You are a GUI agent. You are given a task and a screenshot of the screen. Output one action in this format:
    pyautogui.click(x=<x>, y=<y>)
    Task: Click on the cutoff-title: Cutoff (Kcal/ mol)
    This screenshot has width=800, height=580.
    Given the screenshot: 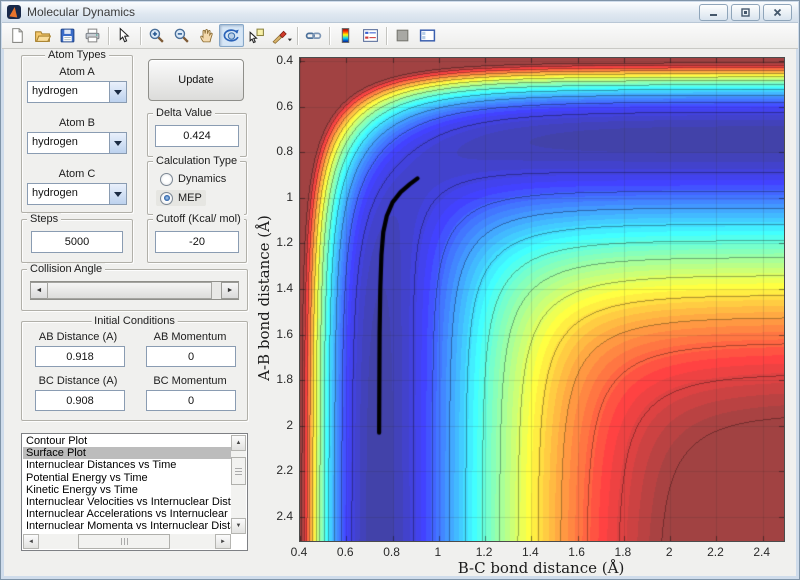 What is the action you would take?
    pyautogui.click(x=198, y=219)
    